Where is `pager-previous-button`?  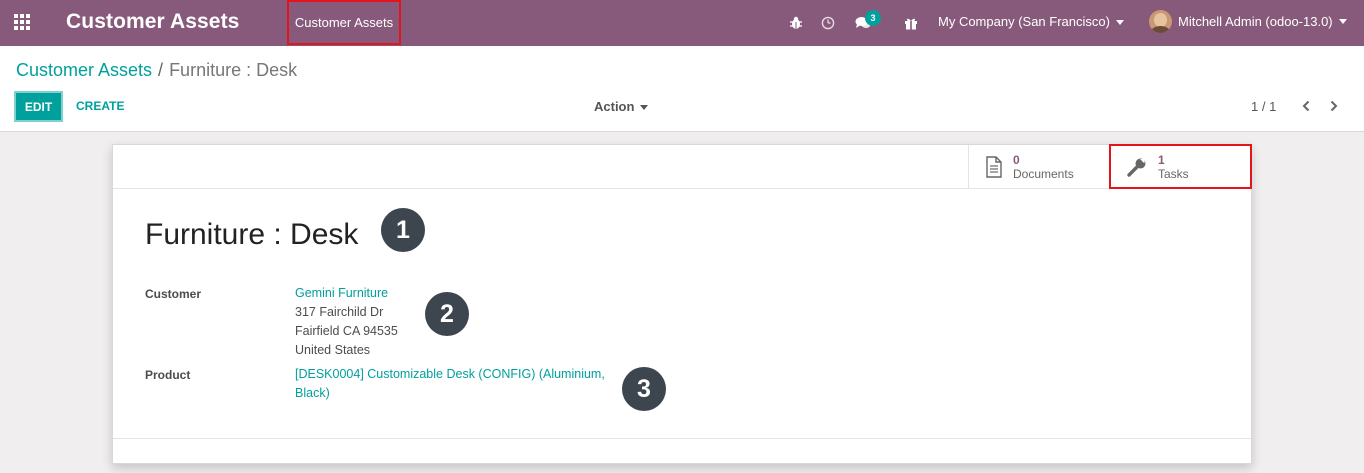 pager-previous-button is located at coordinates (1306, 106).